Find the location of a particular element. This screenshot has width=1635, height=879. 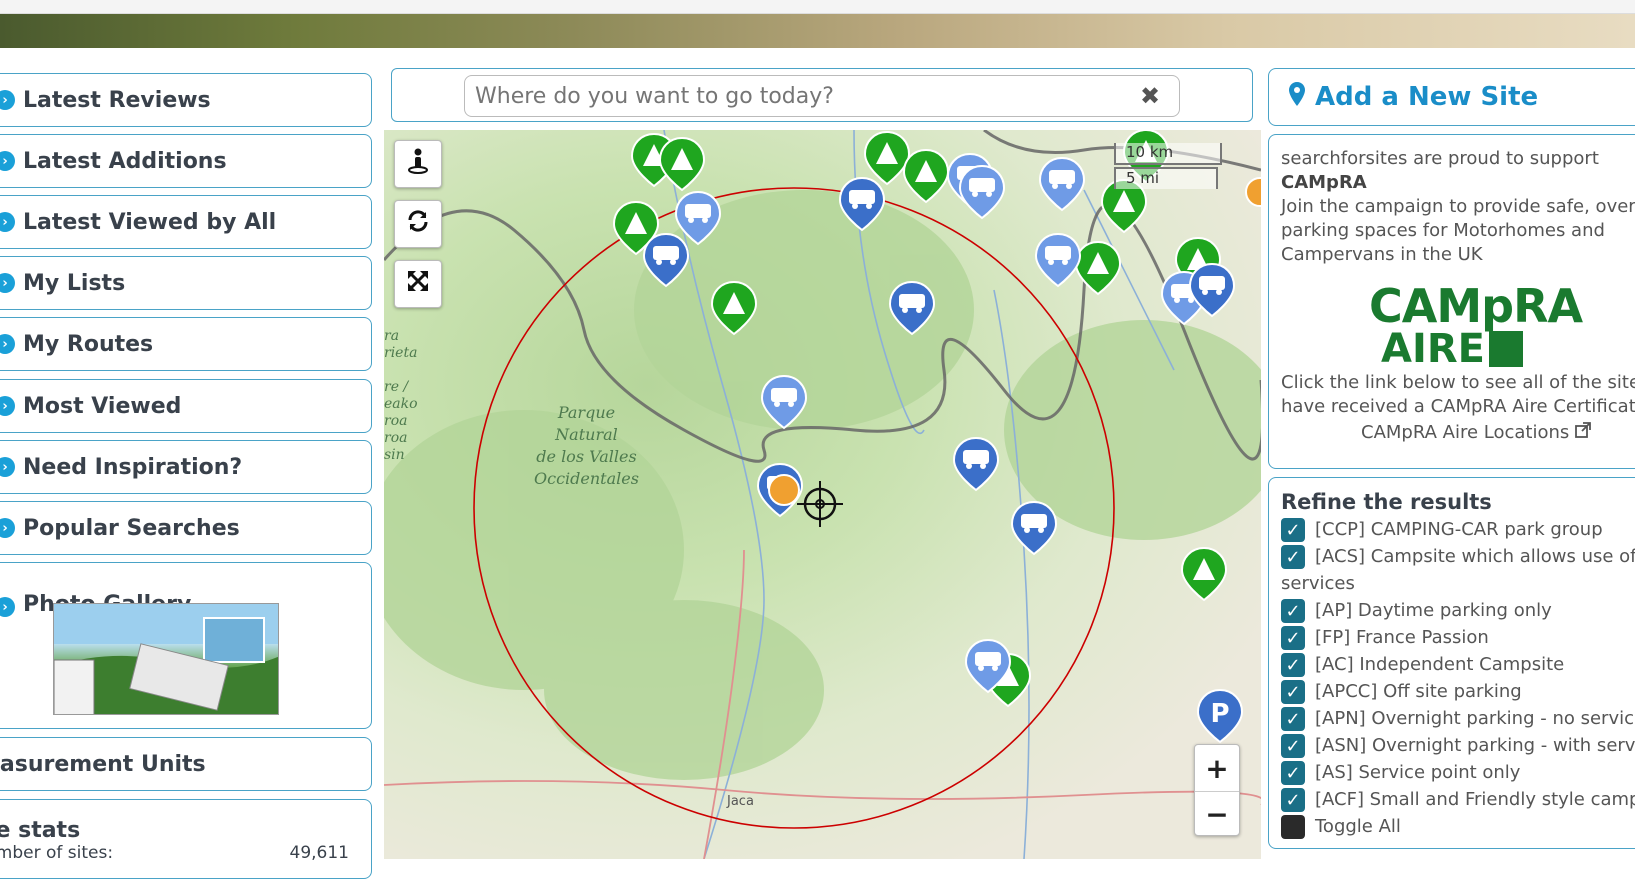

map-marker-icon is located at coordinates (1297, 97).